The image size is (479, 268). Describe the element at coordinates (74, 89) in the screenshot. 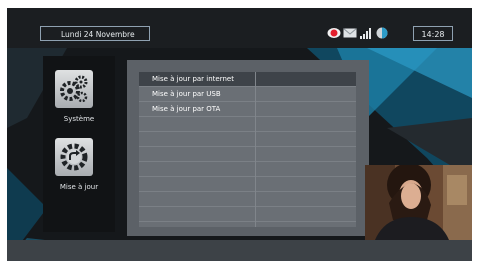

I see `gears-icon` at that location.